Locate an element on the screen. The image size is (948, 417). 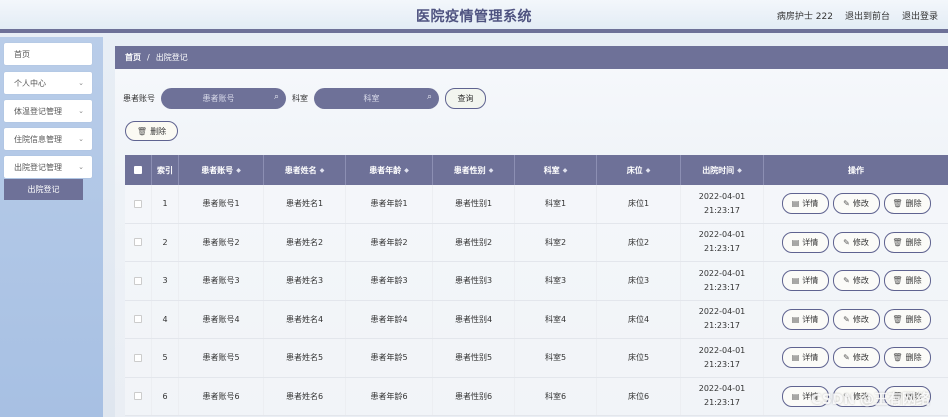
sidebar-subitem-discharge: 出院登记 is located at coordinates (43, 189).